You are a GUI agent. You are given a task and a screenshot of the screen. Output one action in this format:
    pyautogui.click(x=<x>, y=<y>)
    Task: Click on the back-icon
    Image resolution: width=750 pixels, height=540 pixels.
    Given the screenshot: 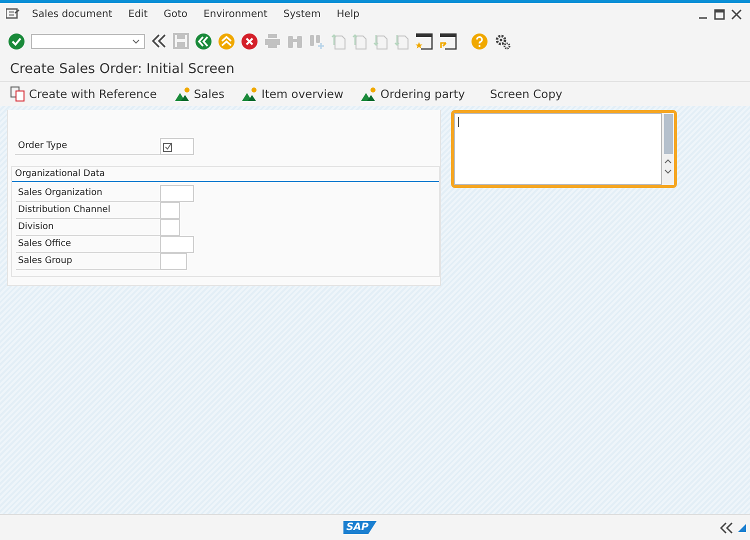 What is the action you would take?
    pyautogui.click(x=203, y=41)
    